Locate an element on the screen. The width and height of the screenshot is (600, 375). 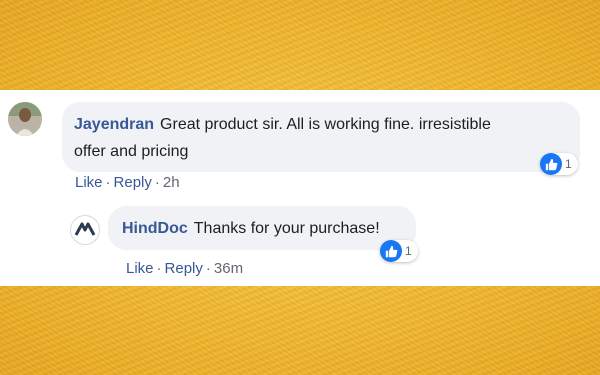
reply-bubble: HindDoc Thanks for your purchase! is located at coordinates (262, 228).